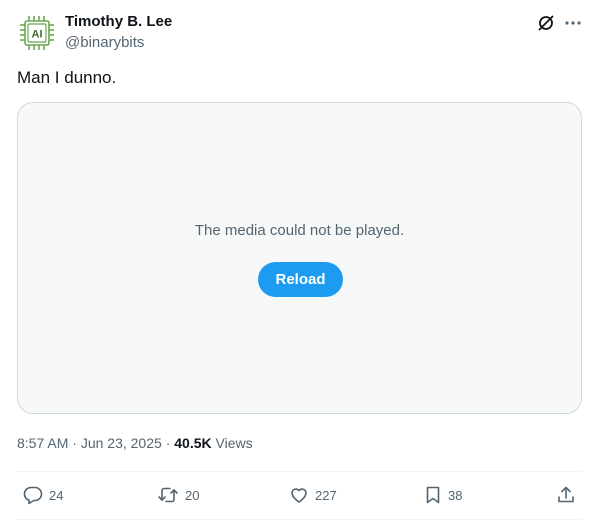 Image resolution: width=599 pixels, height=520 pixels. I want to click on heart-icon, so click(299, 495).